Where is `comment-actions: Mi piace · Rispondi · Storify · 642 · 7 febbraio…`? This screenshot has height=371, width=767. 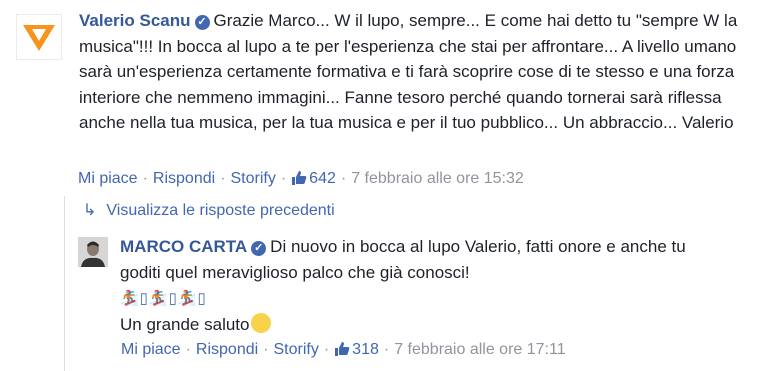
comment-actions: Mi piace · Rispondi · Storify · 642 · 7 febbraio… is located at coordinates (301, 179).